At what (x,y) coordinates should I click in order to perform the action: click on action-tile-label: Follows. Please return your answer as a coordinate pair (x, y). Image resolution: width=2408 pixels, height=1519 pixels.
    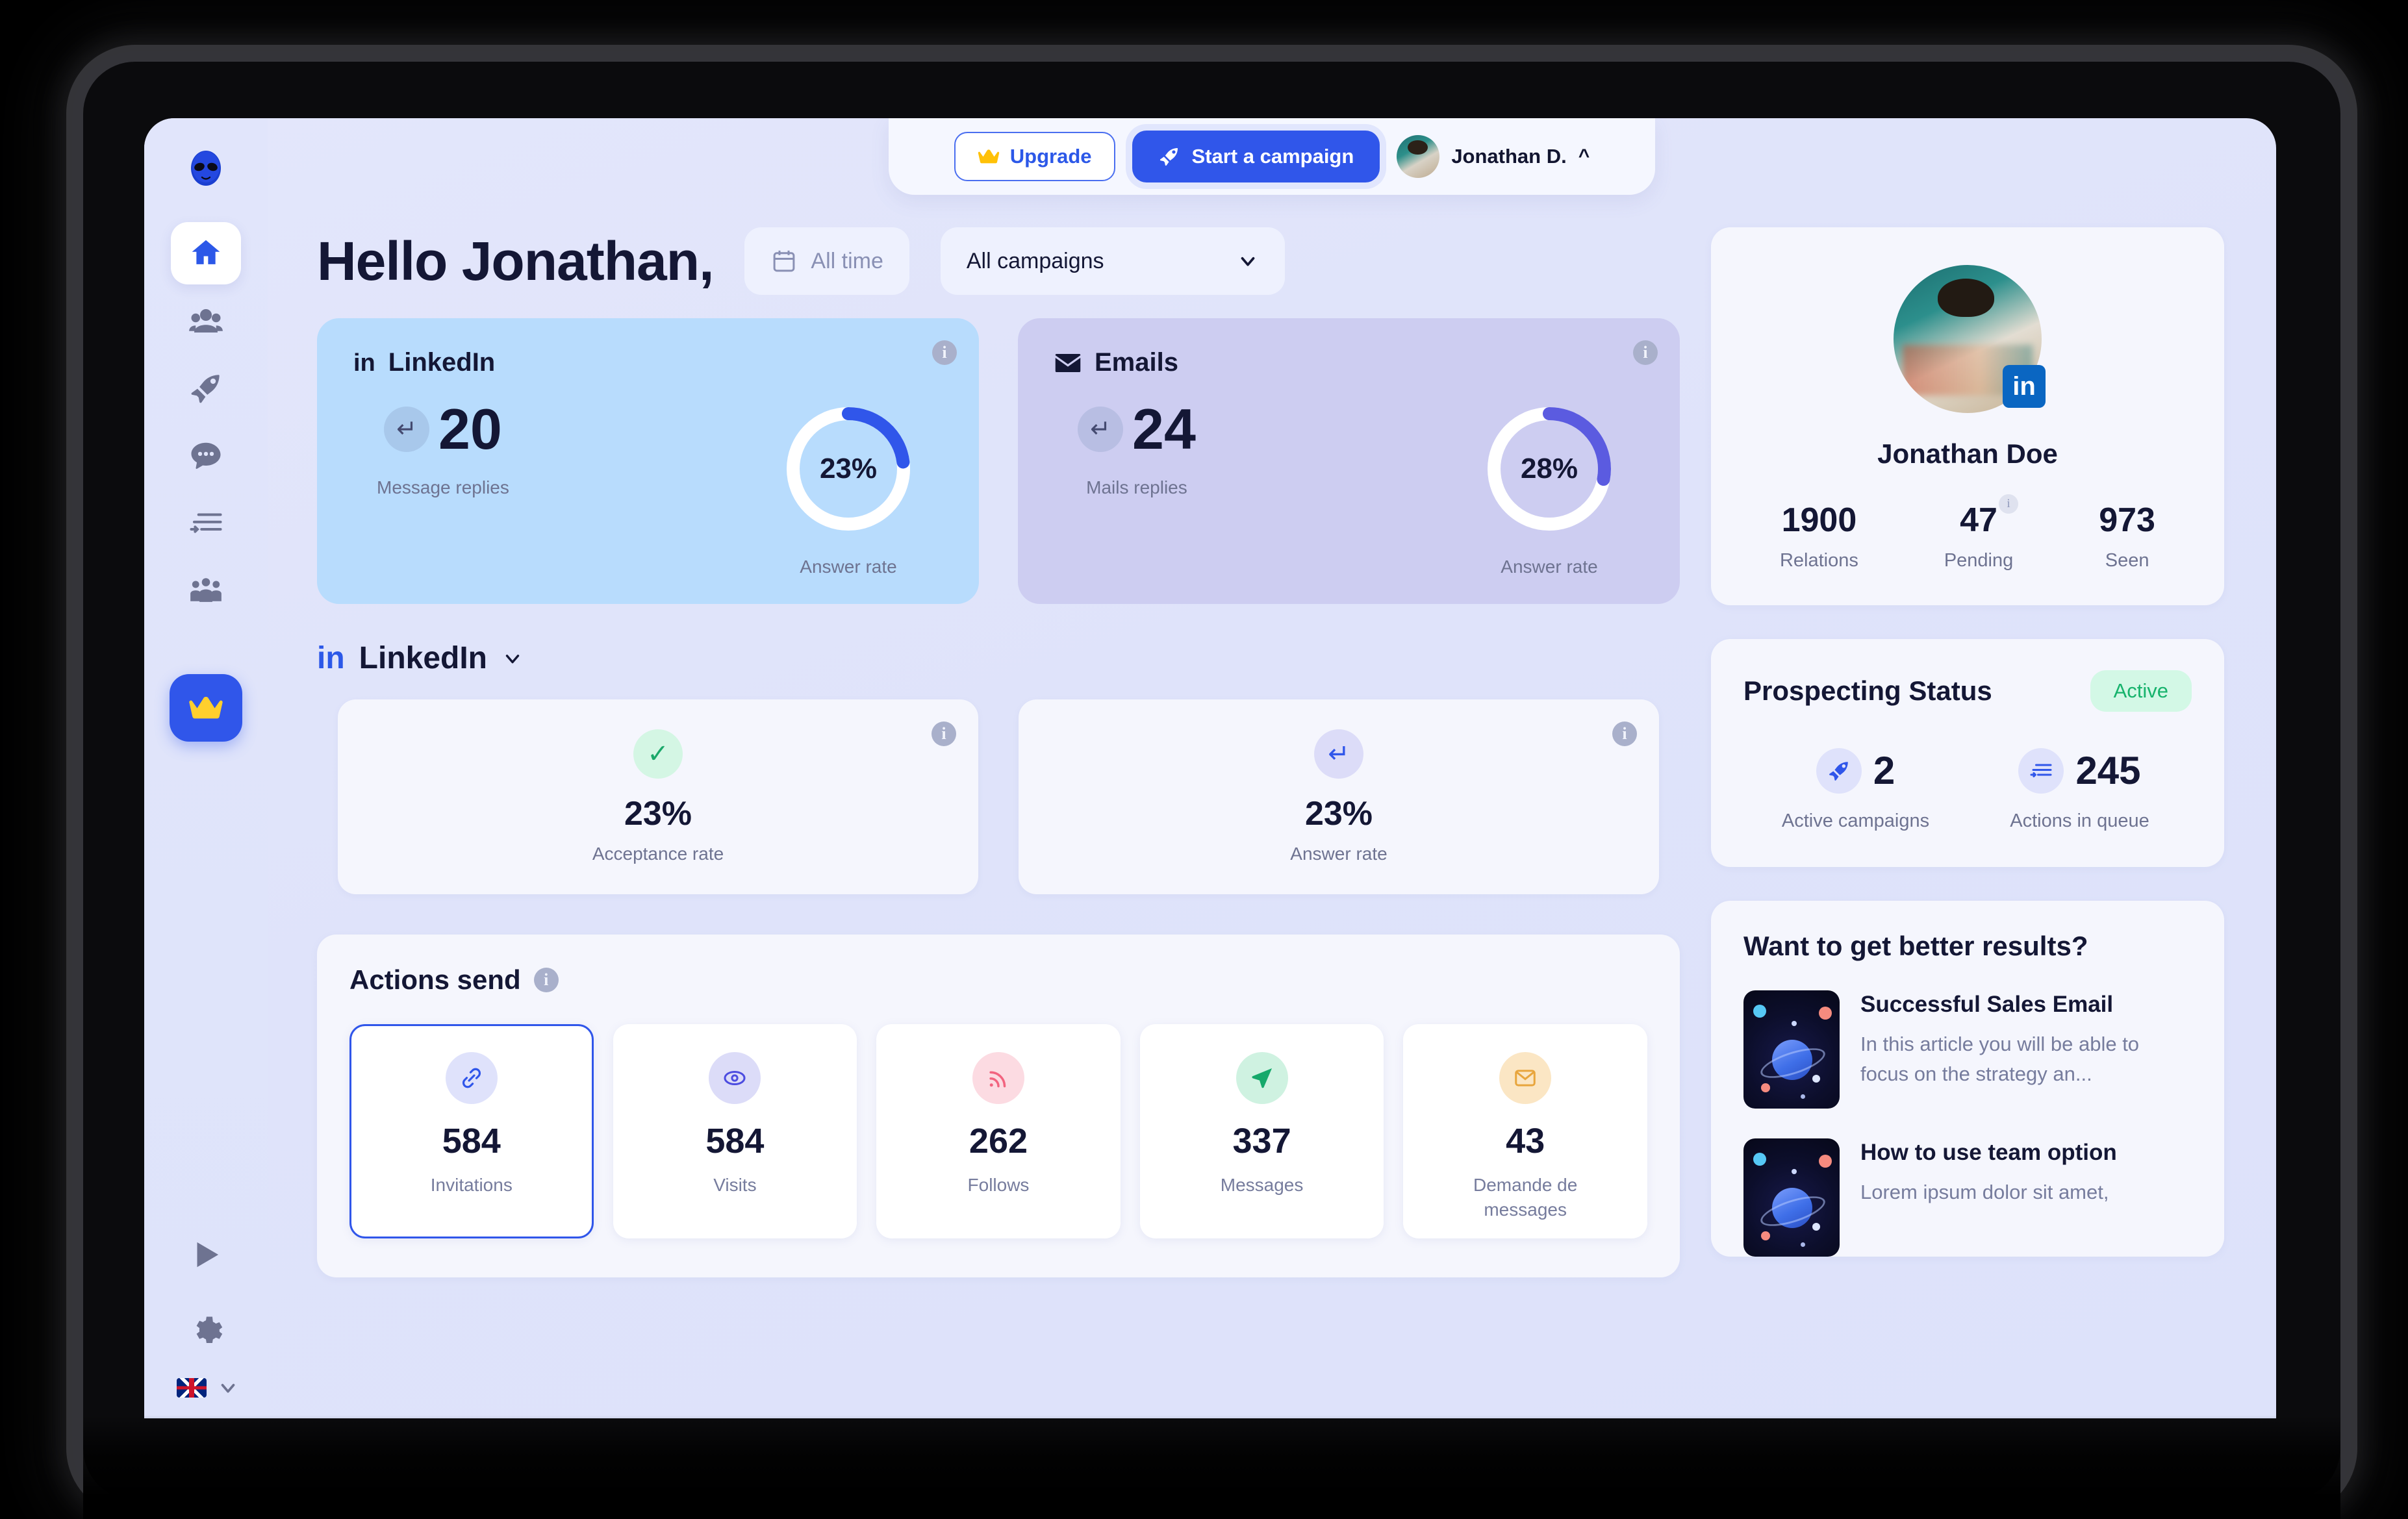
    Looking at the image, I should click on (998, 1185).